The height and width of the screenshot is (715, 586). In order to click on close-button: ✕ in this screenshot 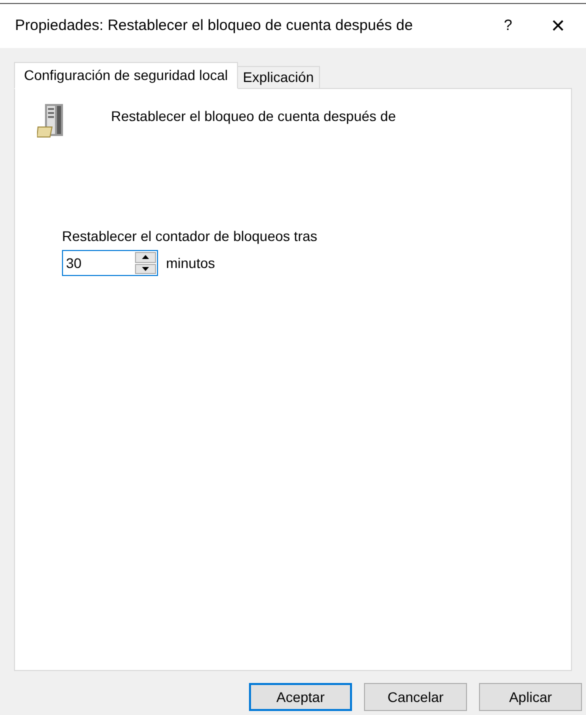, I will do `click(558, 26)`.